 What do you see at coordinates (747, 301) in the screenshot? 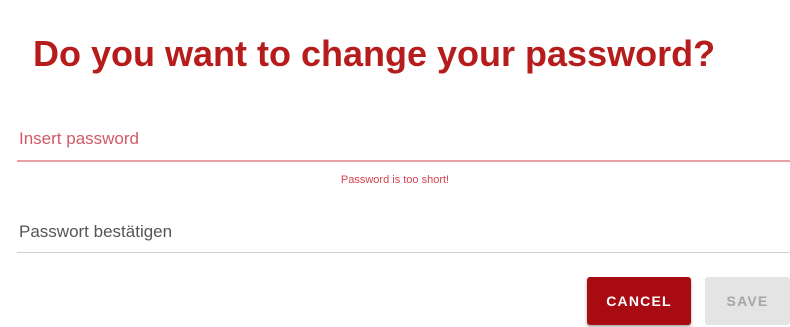
I see `save-button: SAVE` at bounding box center [747, 301].